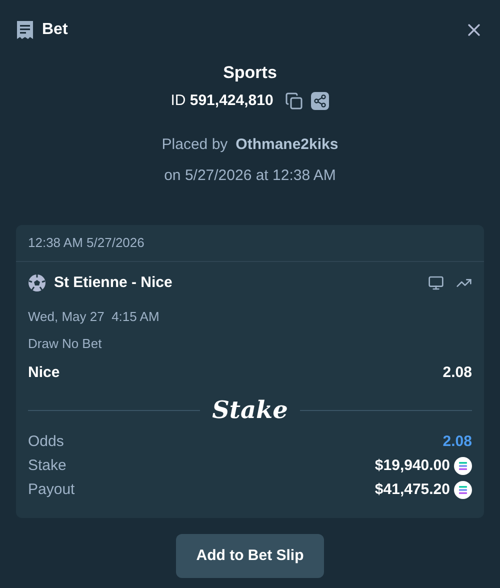  What do you see at coordinates (250, 176) in the screenshot?
I see `placed-date: on 5/27/2026 at 12:38 AM` at bounding box center [250, 176].